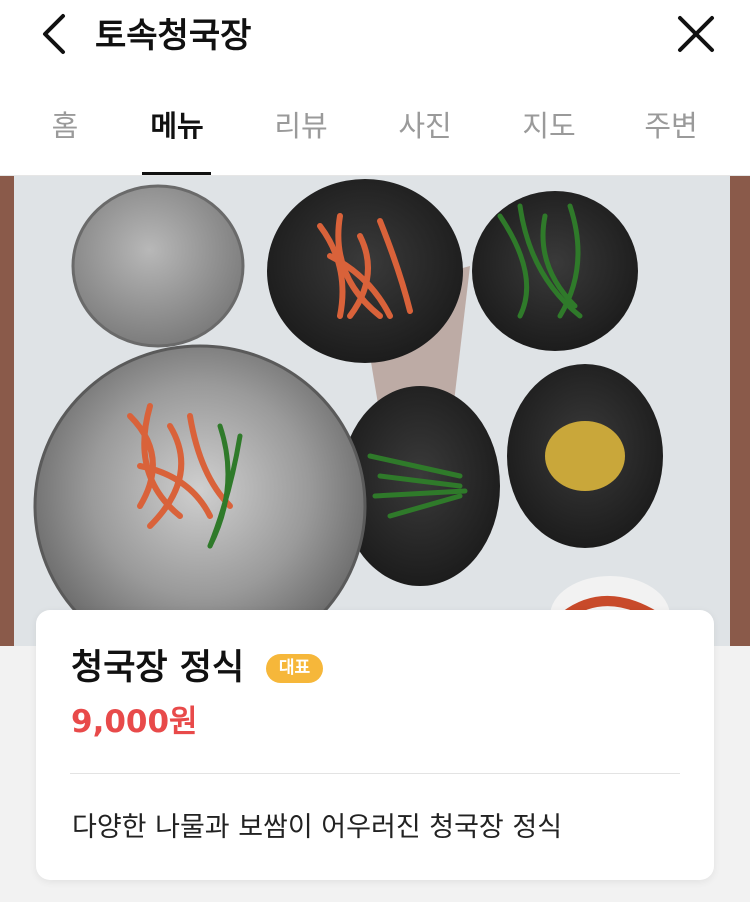 The image size is (750, 902). Describe the element at coordinates (375, 124) in the screenshot. I see `tab-bar: 홈 메뉴 리뷰 사진 지도 주변` at that location.